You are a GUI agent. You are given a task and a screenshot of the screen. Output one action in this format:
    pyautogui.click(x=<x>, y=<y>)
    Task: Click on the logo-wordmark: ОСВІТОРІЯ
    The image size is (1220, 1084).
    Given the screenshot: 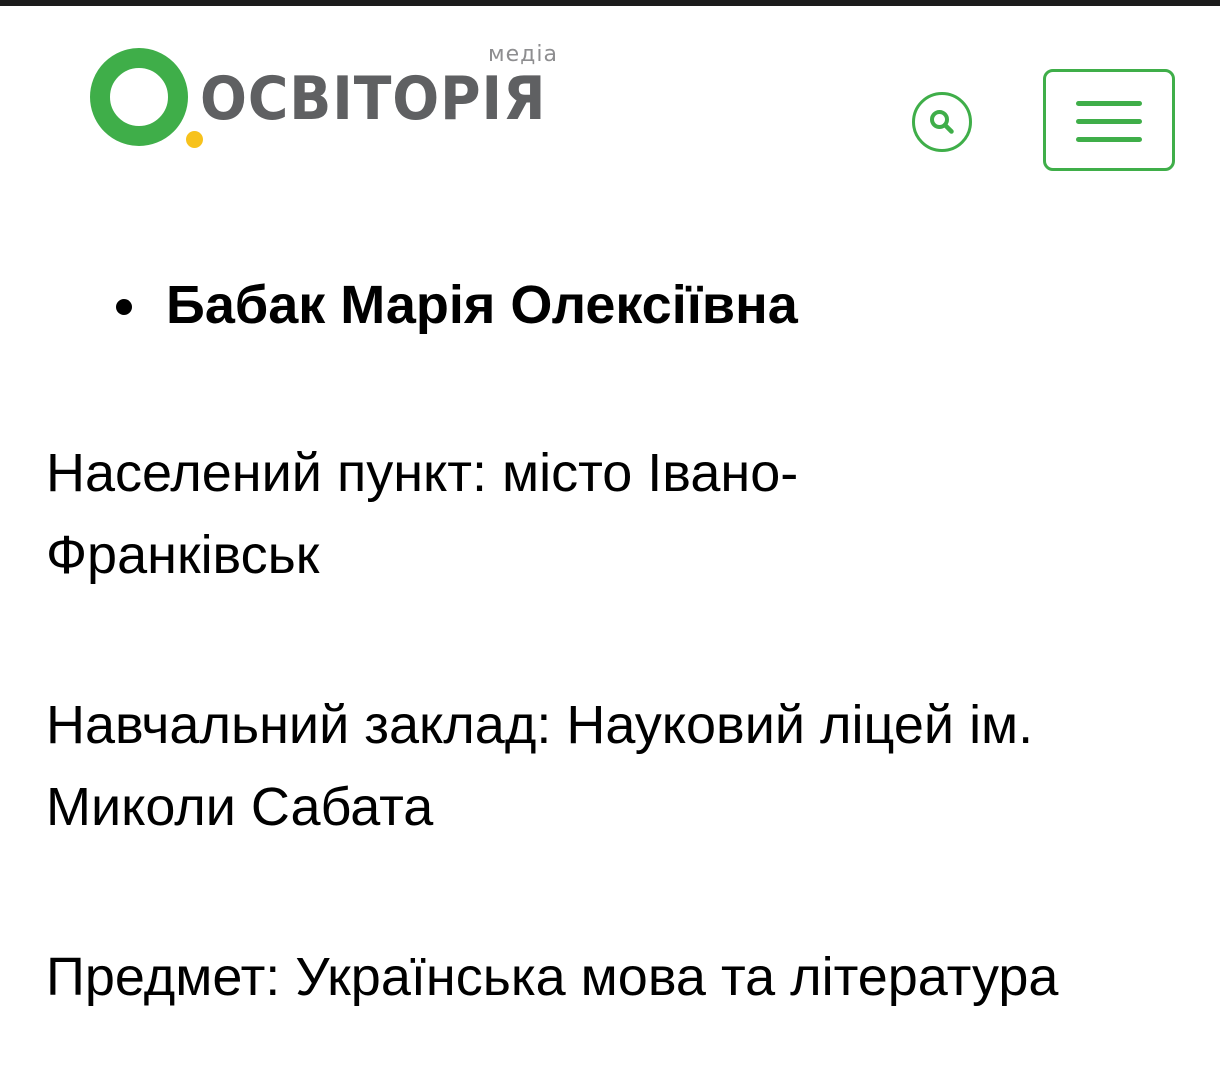 What is the action you would take?
    pyautogui.click(x=373, y=99)
    